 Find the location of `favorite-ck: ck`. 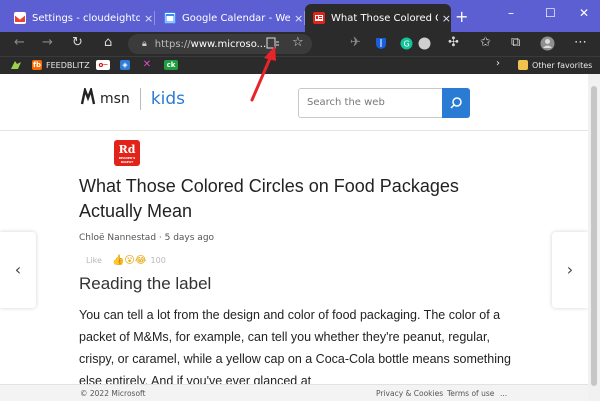

favorite-ck: ck is located at coordinates (173, 65).